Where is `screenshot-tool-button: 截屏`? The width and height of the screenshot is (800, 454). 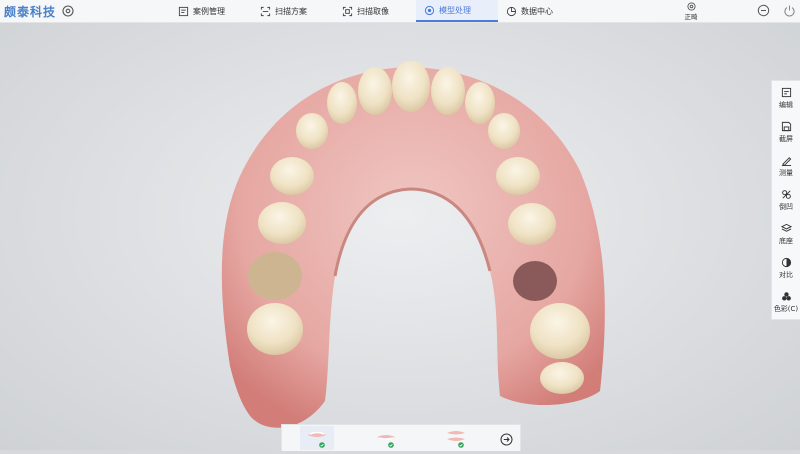
screenshot-tool-button: 截屏 is located at coordinates (786, 132).